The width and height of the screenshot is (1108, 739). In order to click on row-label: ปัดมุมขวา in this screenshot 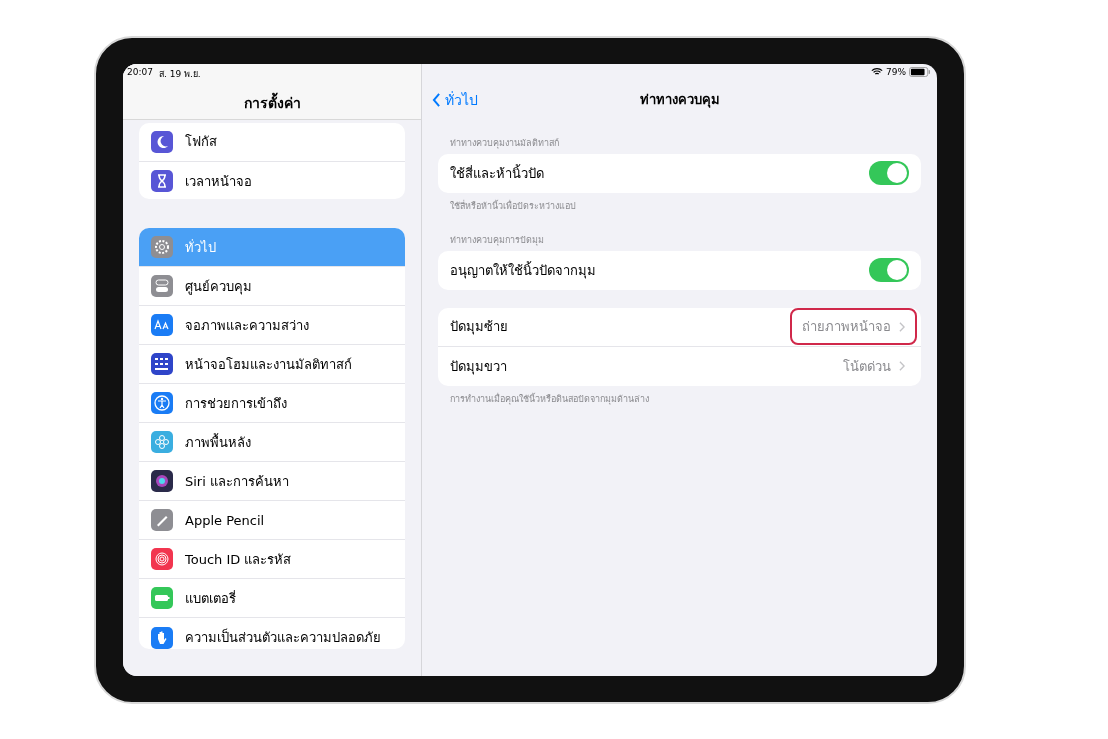, I will do `click(478, 367)`.